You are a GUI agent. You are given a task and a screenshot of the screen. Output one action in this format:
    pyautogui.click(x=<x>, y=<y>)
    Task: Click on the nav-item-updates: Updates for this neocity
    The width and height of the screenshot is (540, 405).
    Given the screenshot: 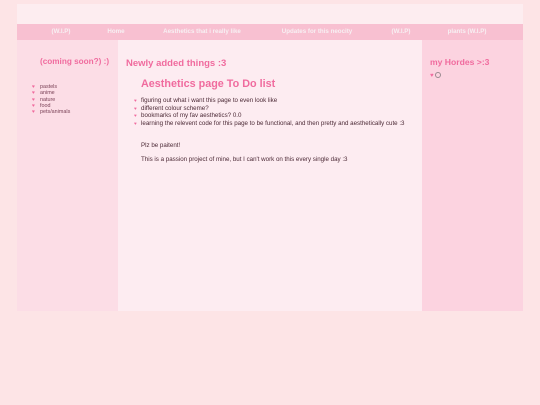 What is the action you would take?
    pyautogui.click(x=317, y=32)
    